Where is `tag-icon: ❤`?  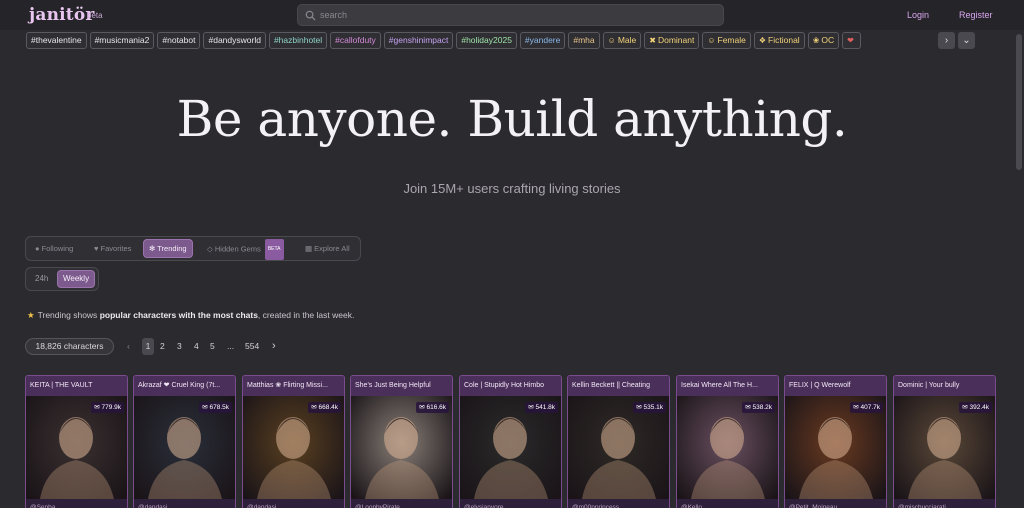 tag-icon: ❤ is located at coordinates (850, 40).